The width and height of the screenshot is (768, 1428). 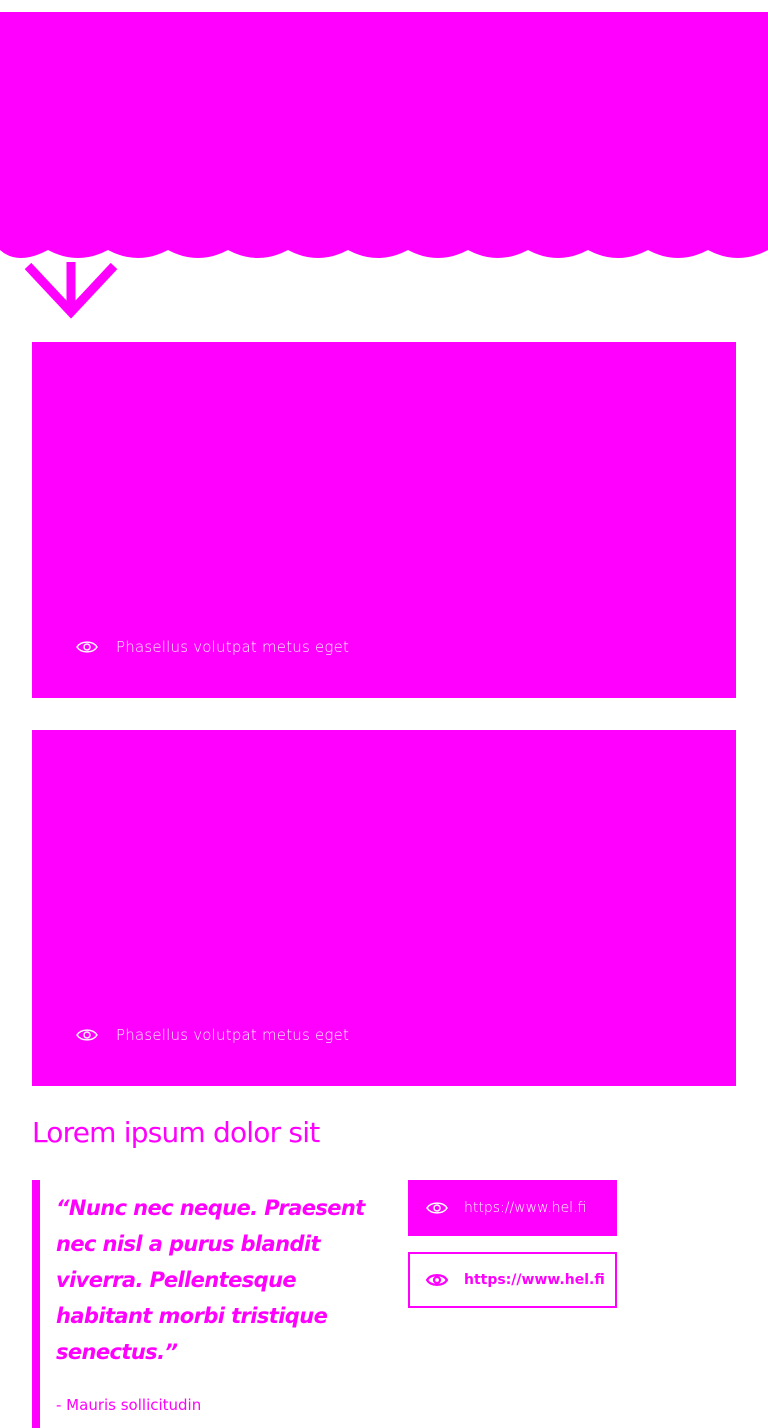 I want to click on link-button-filled: https://www.hel.fi, so click(x=512, y=1208).